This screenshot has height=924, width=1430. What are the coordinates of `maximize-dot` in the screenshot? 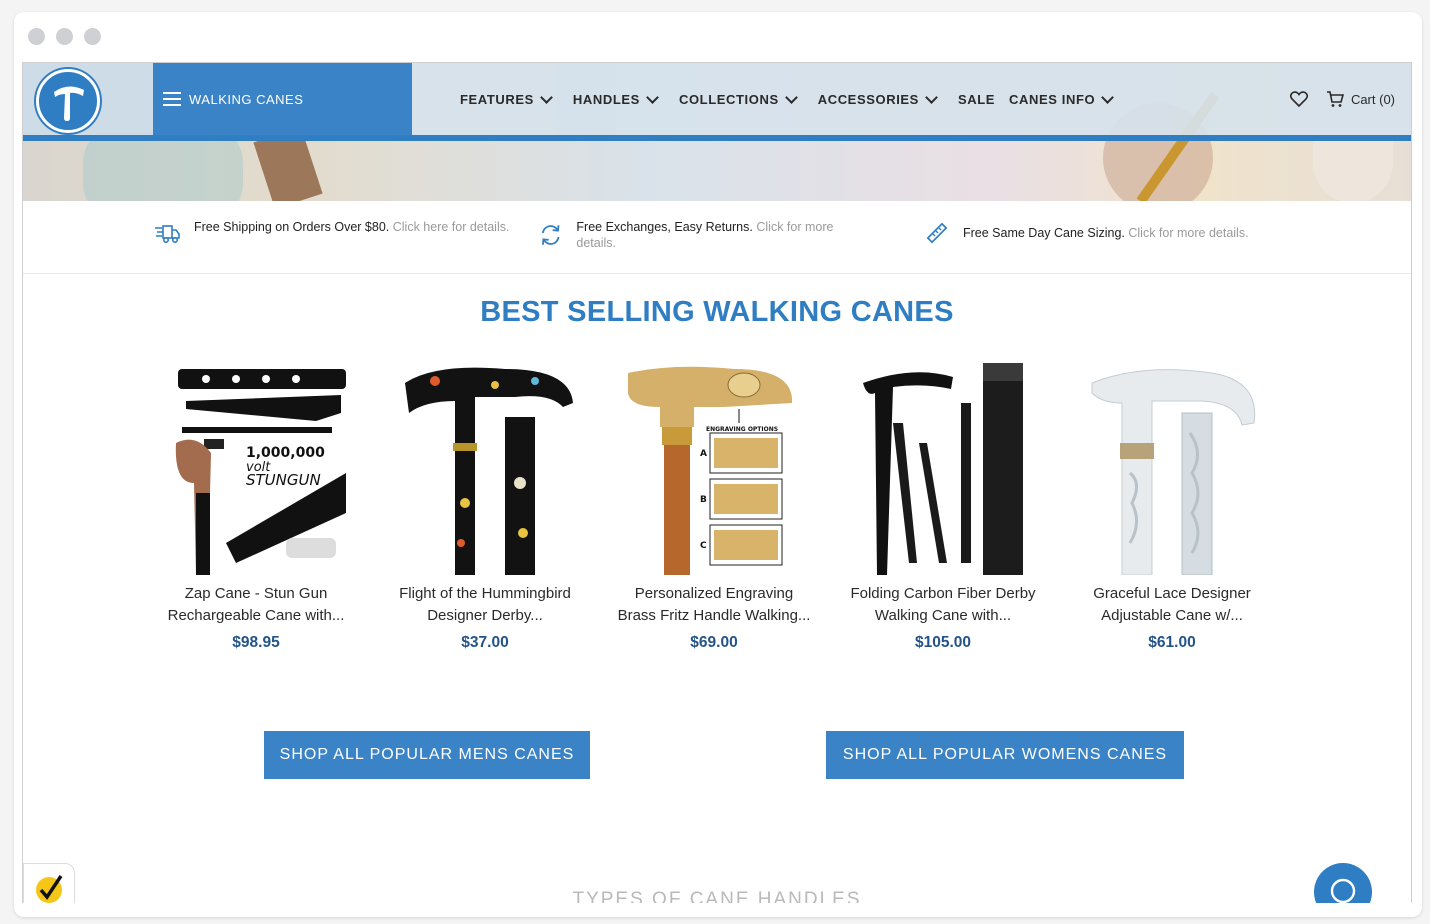 It's located at (92, 36).